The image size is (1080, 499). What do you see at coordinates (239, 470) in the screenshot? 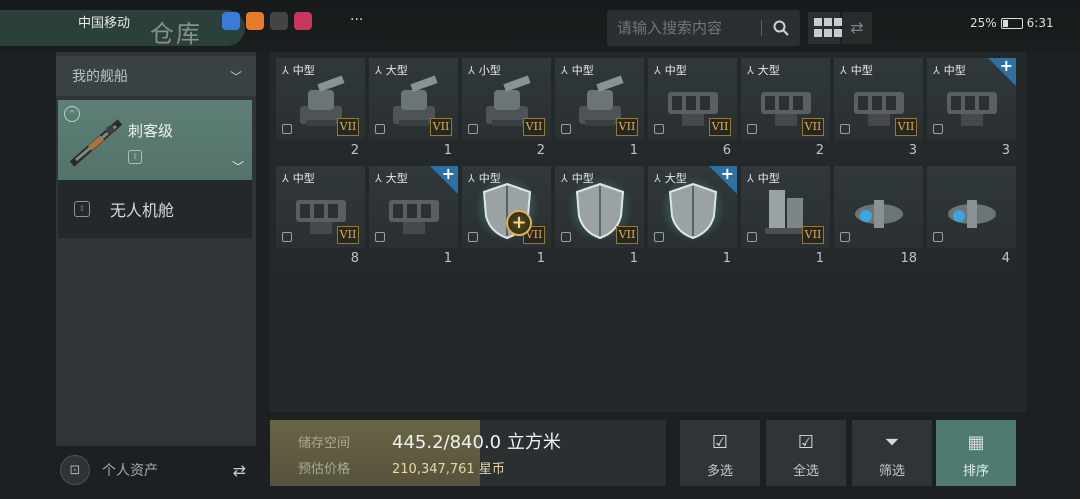
I see `swap-icon: ⇄` at bounding box center [239, 470].